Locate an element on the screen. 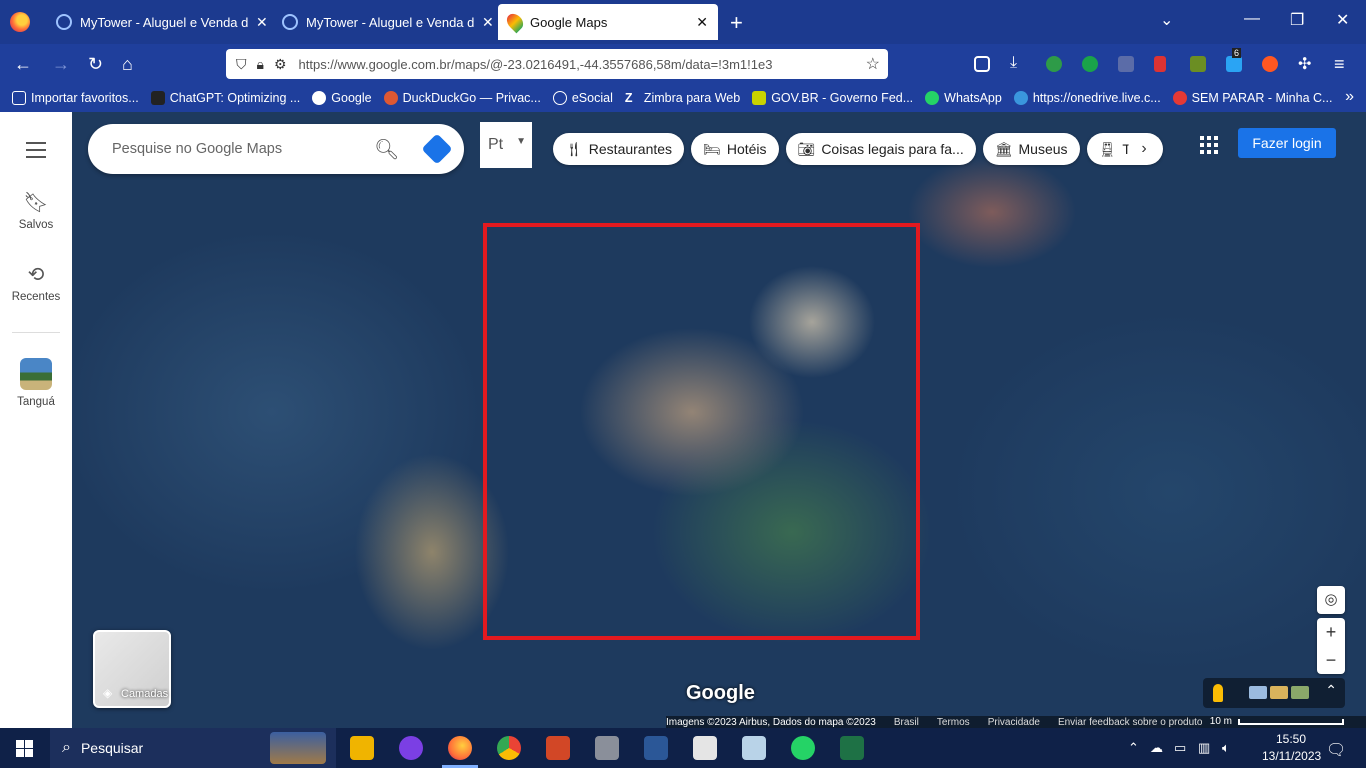 This screenshot has width=1366, height=768. word-icon is located at coordinates (656, 748).